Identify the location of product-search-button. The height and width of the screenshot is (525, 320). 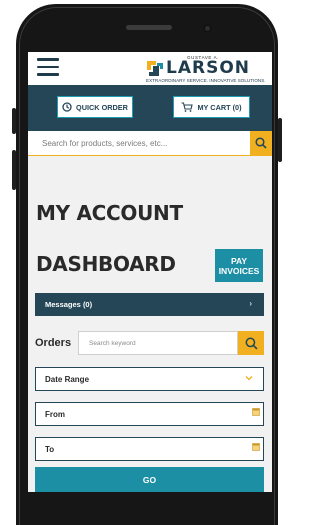
(261, 143).